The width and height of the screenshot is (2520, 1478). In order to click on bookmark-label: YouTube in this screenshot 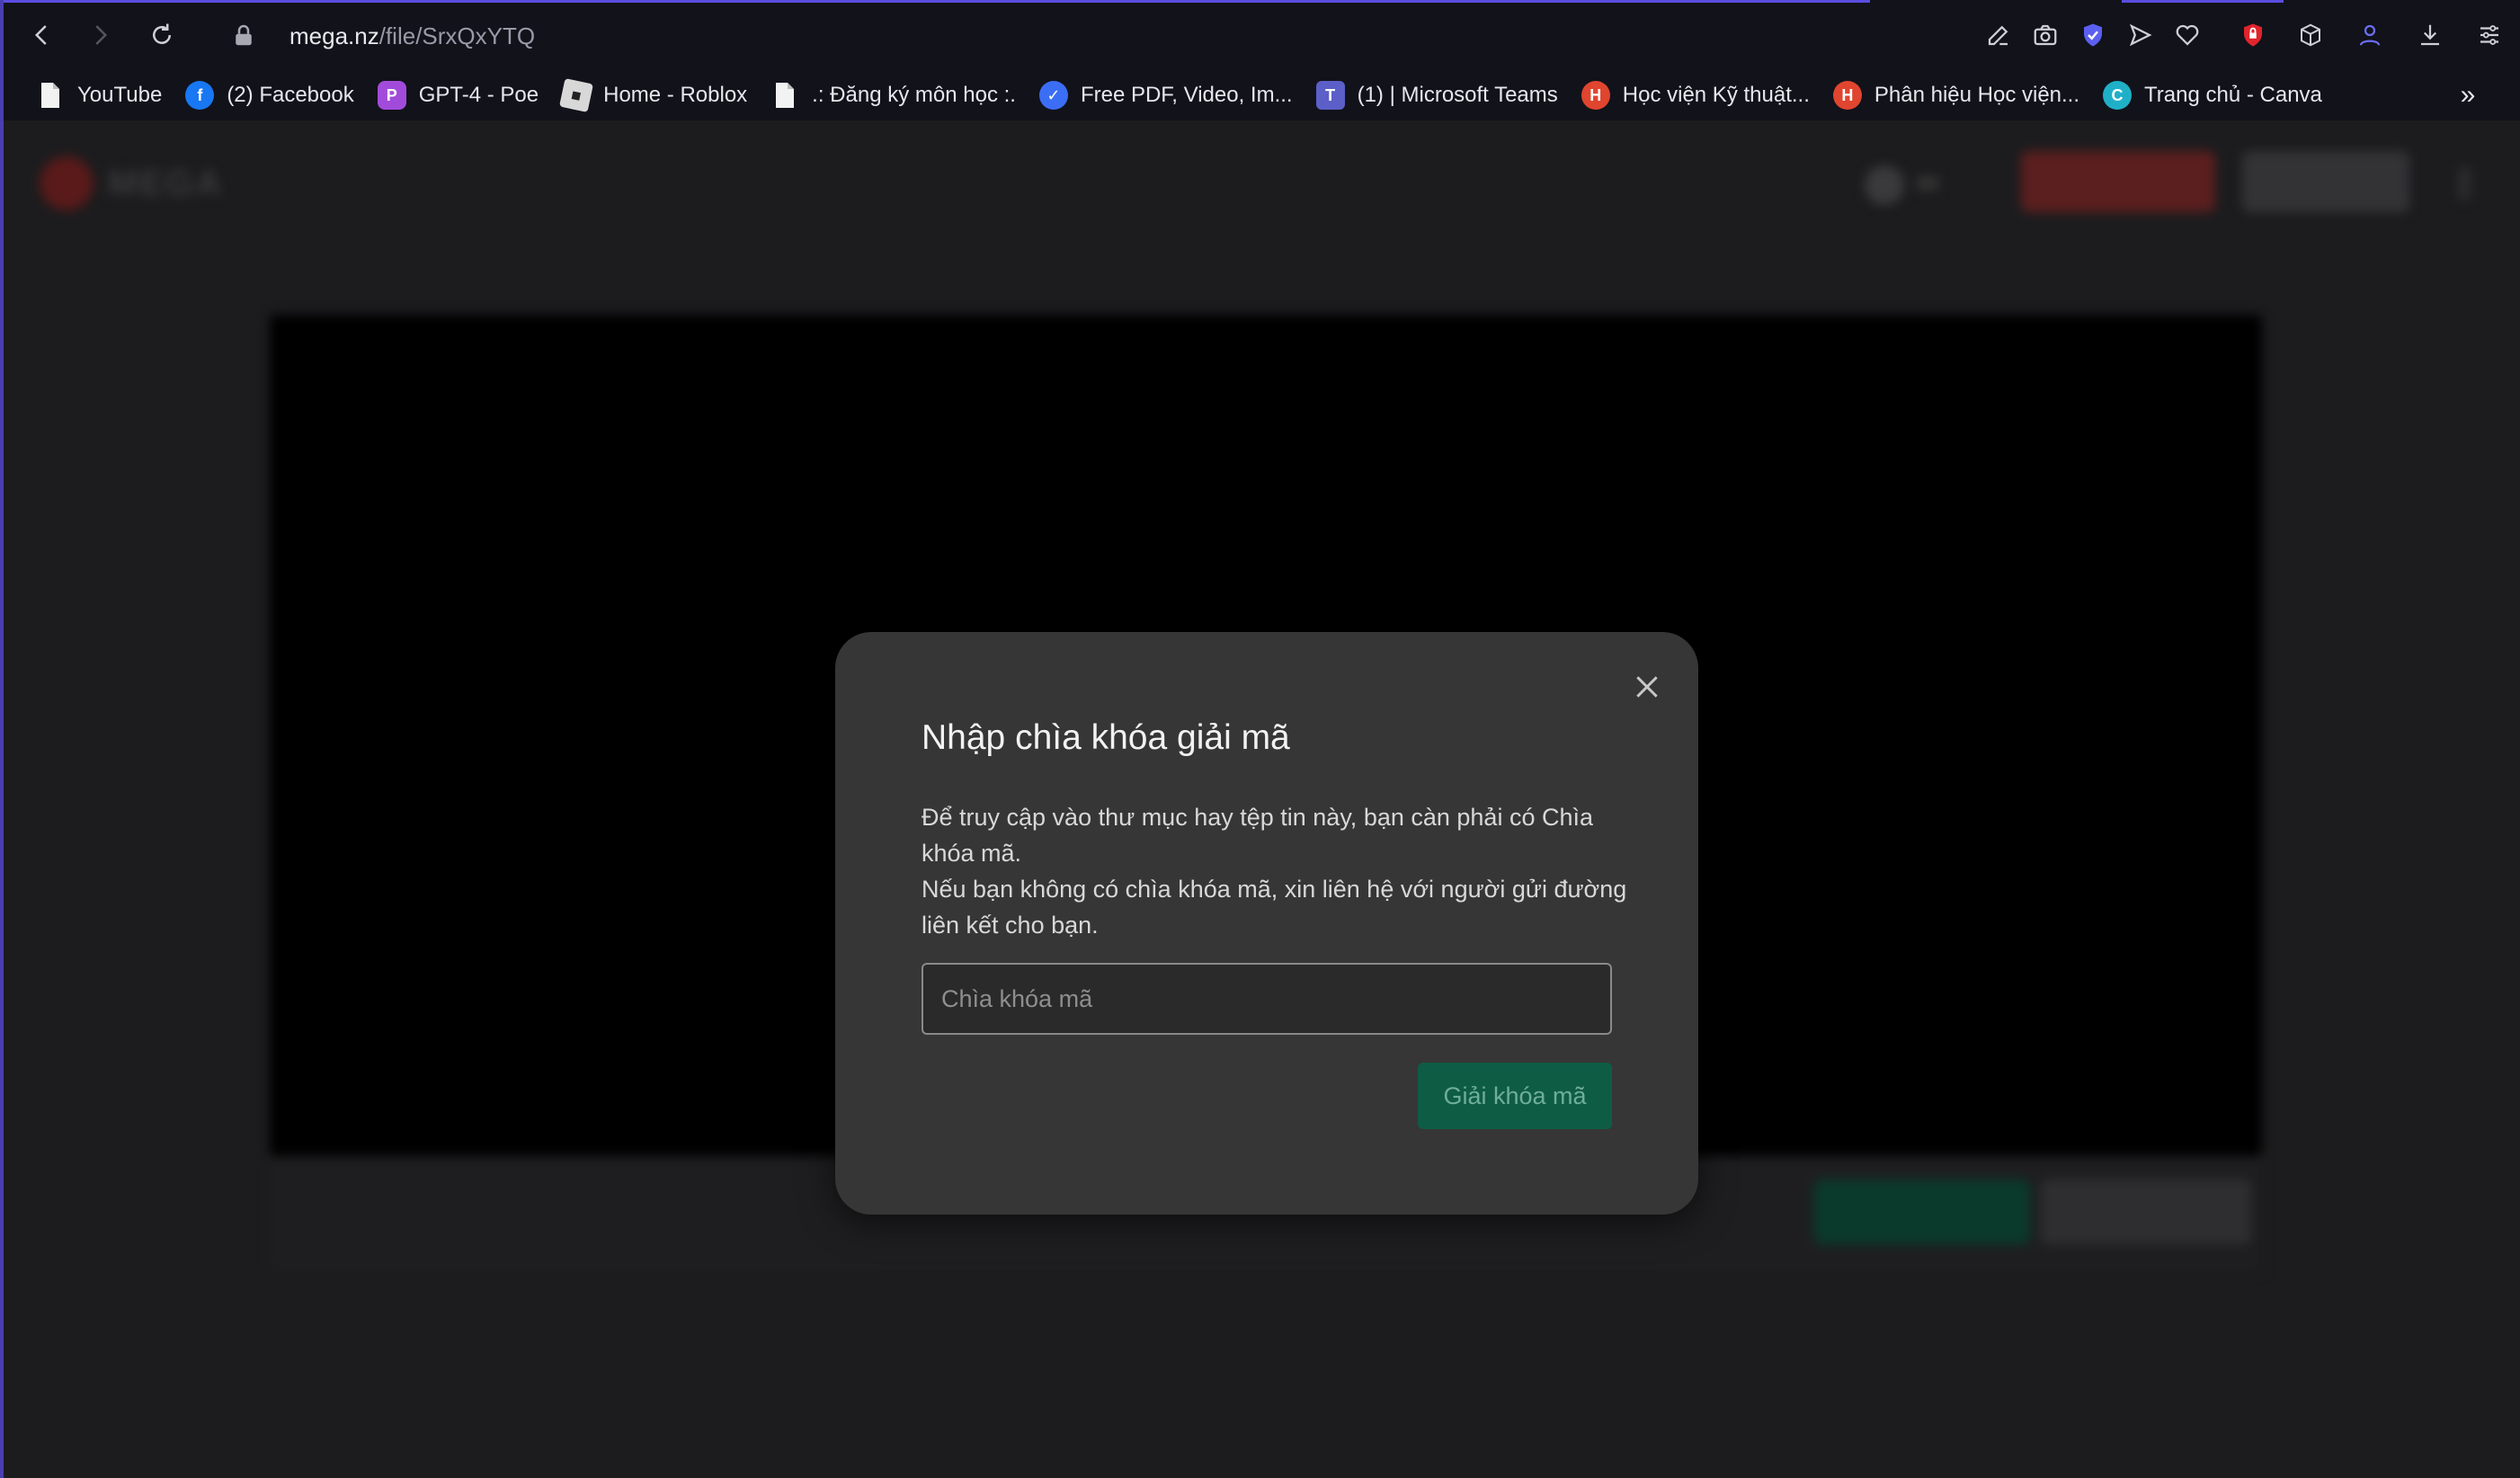, I will do `click(120, 95)`.